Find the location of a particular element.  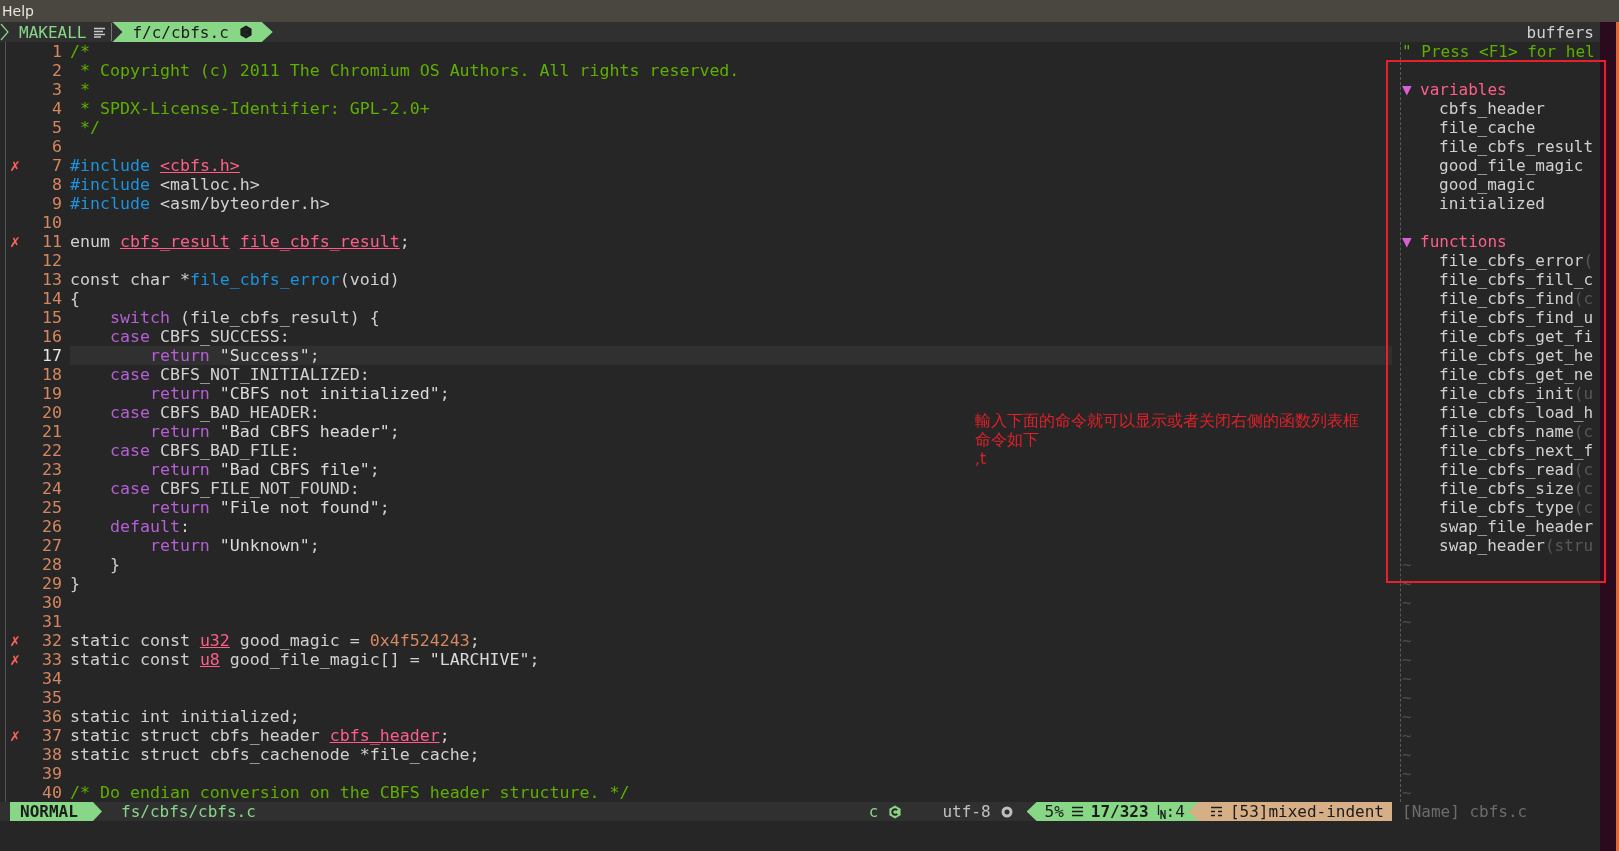

code-line: static struct cbfs_header cbfs_header; is located at coordinates (260, 735).